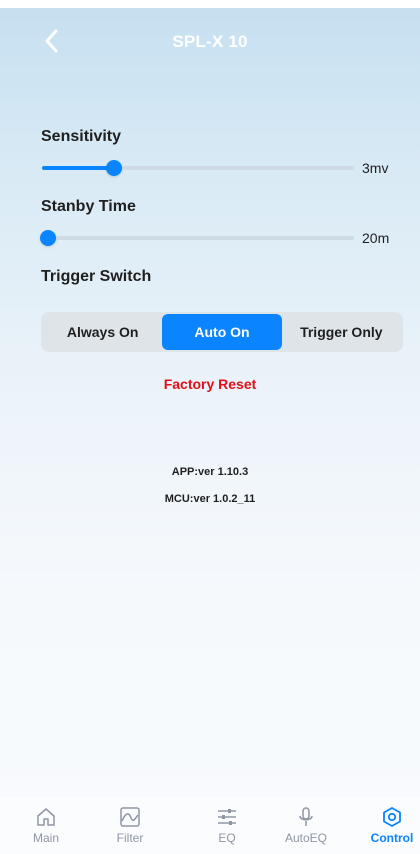  What do you see at coordinates (81, 136) in the screenshot?
I see `sensitivity-label: Sensitivity` at bounding box center [81, 136].